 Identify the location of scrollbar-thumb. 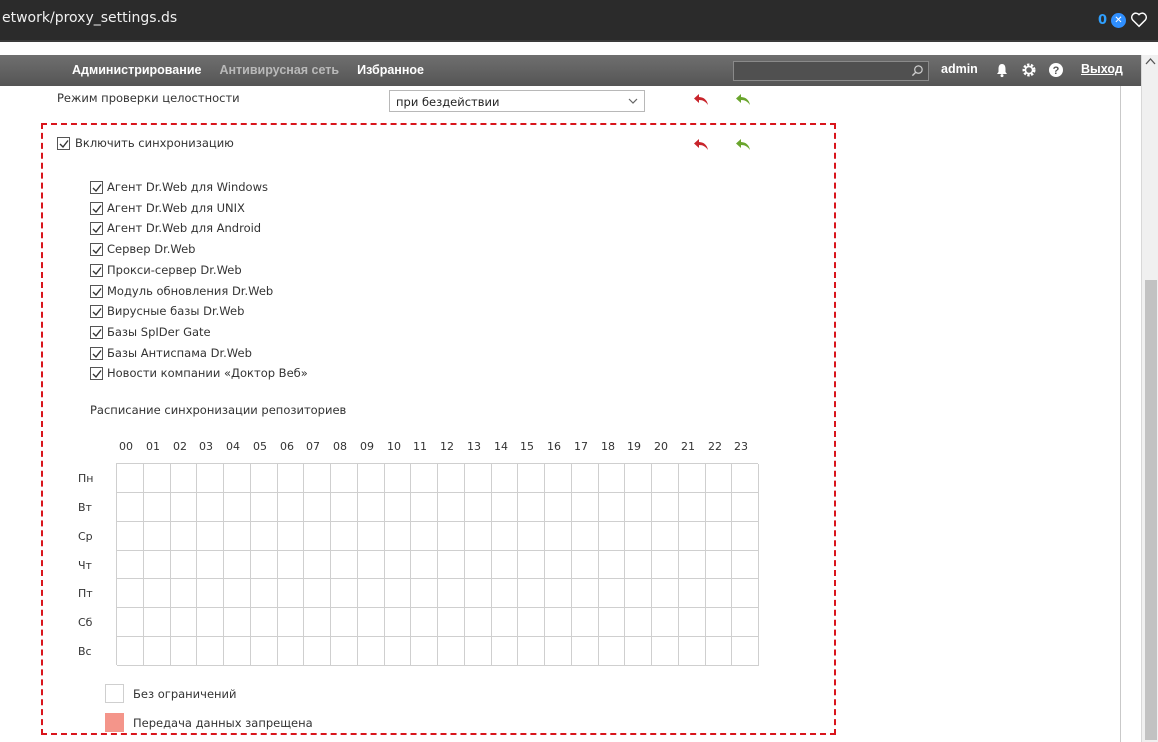
(1151, 510).